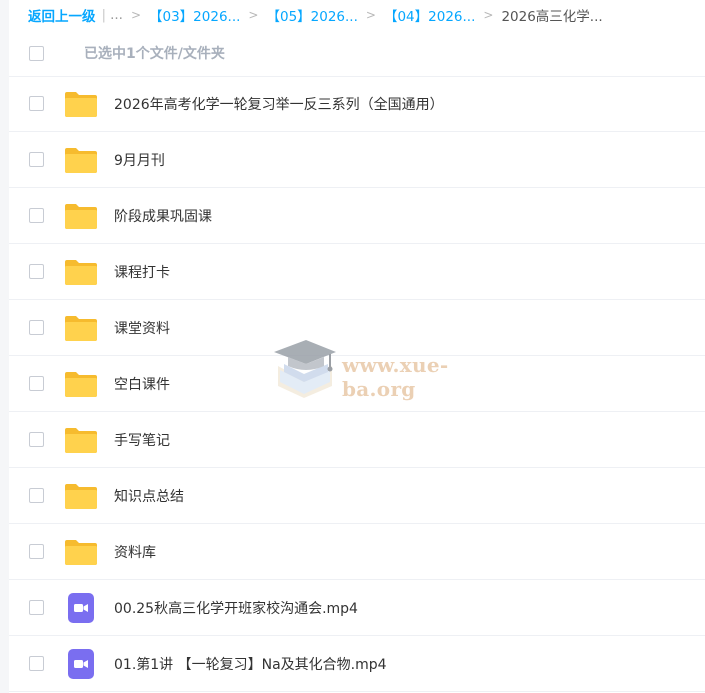  Describe the element at coordinates (357, 53) in the screenshot. I see `list-header: 已选中1个文件/文件夹` at that location.